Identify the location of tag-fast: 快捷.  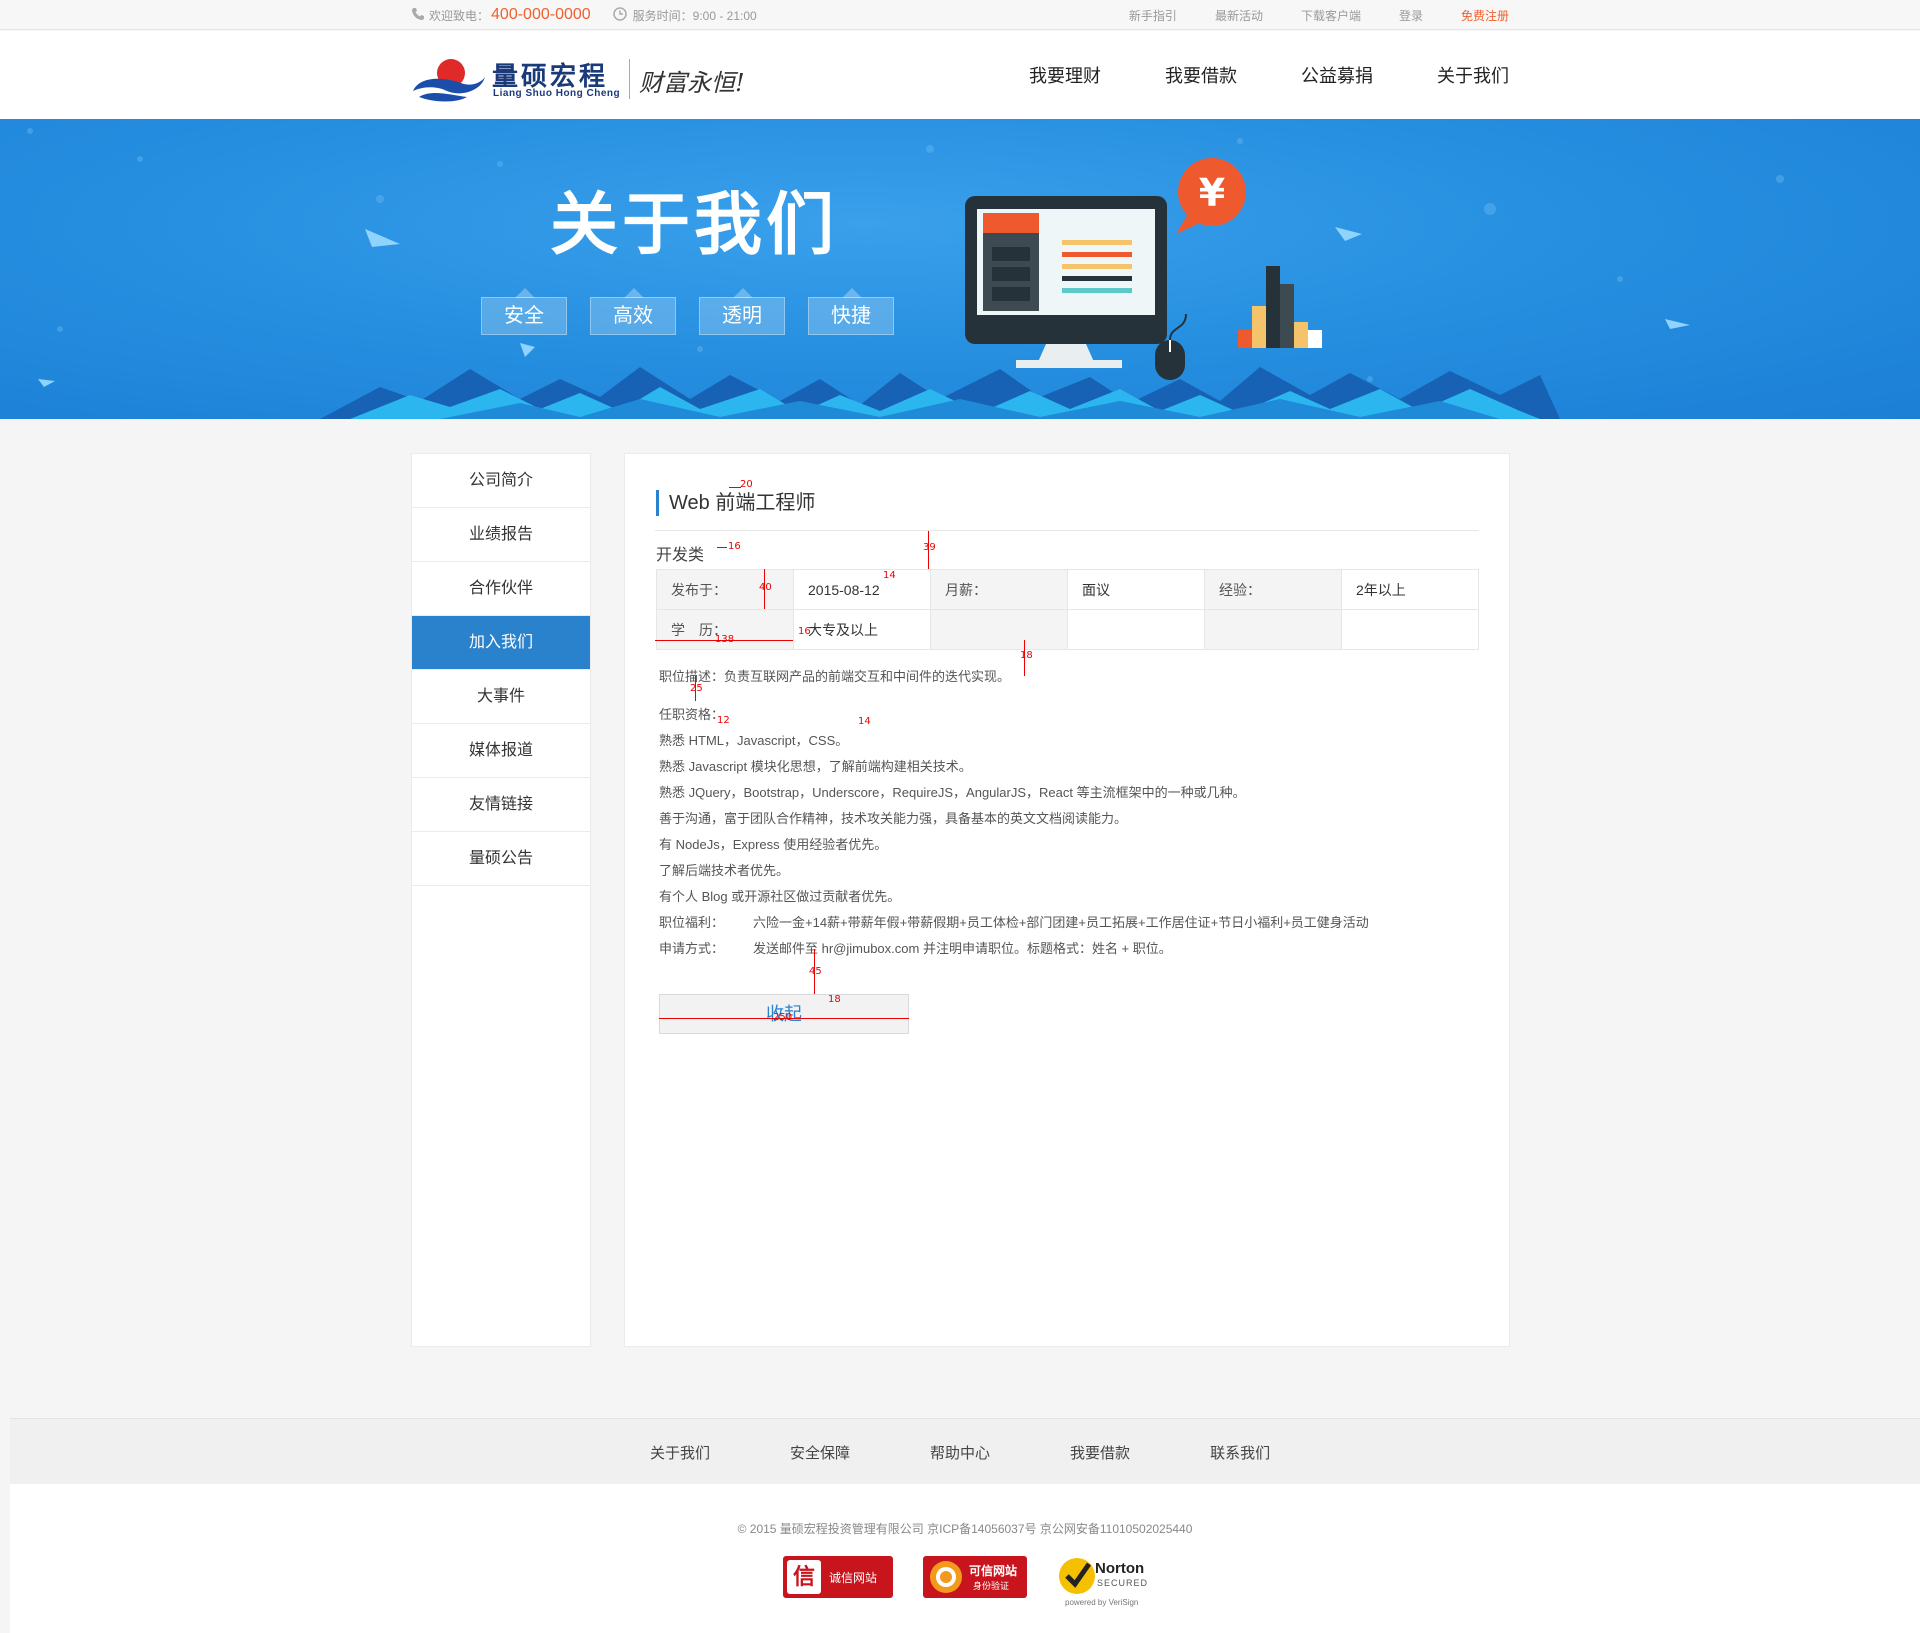
(851, 311).